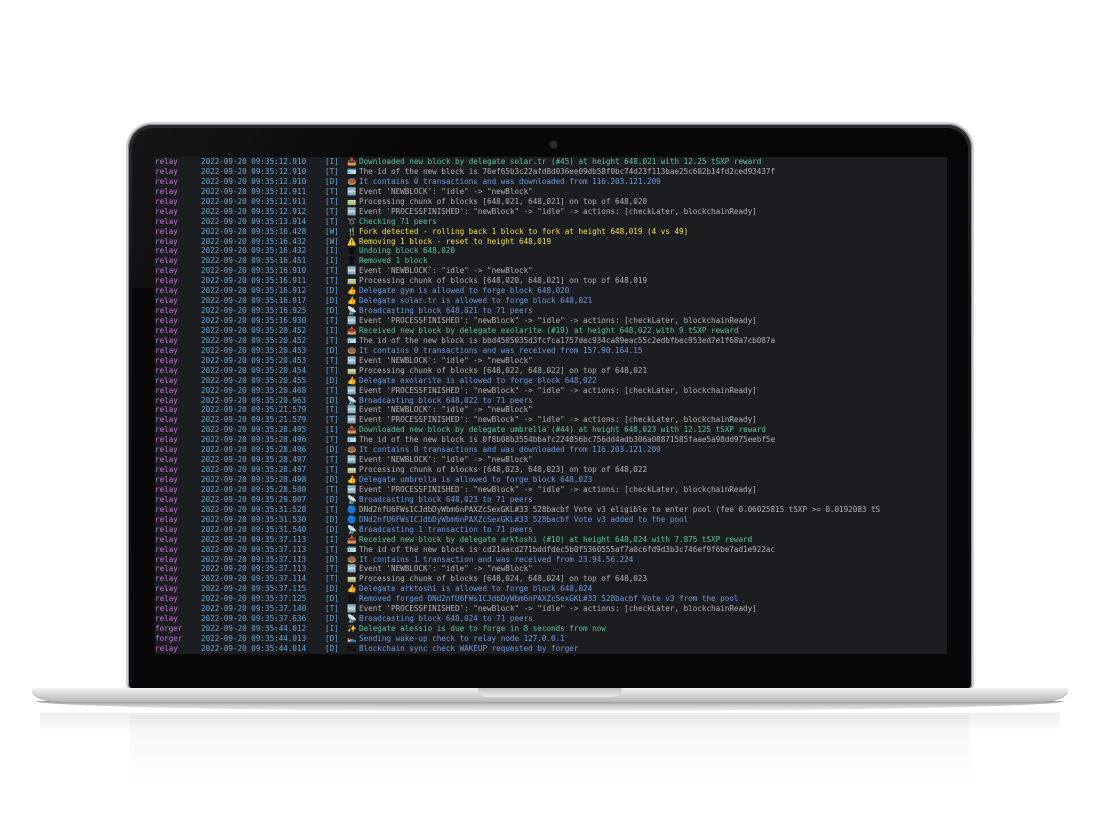  What do you see at coordinates (254, 311) in the screenshot?
I see `log-timestamp: 2022-09-20 09:35:16.925` at bounding box center [254, 311].